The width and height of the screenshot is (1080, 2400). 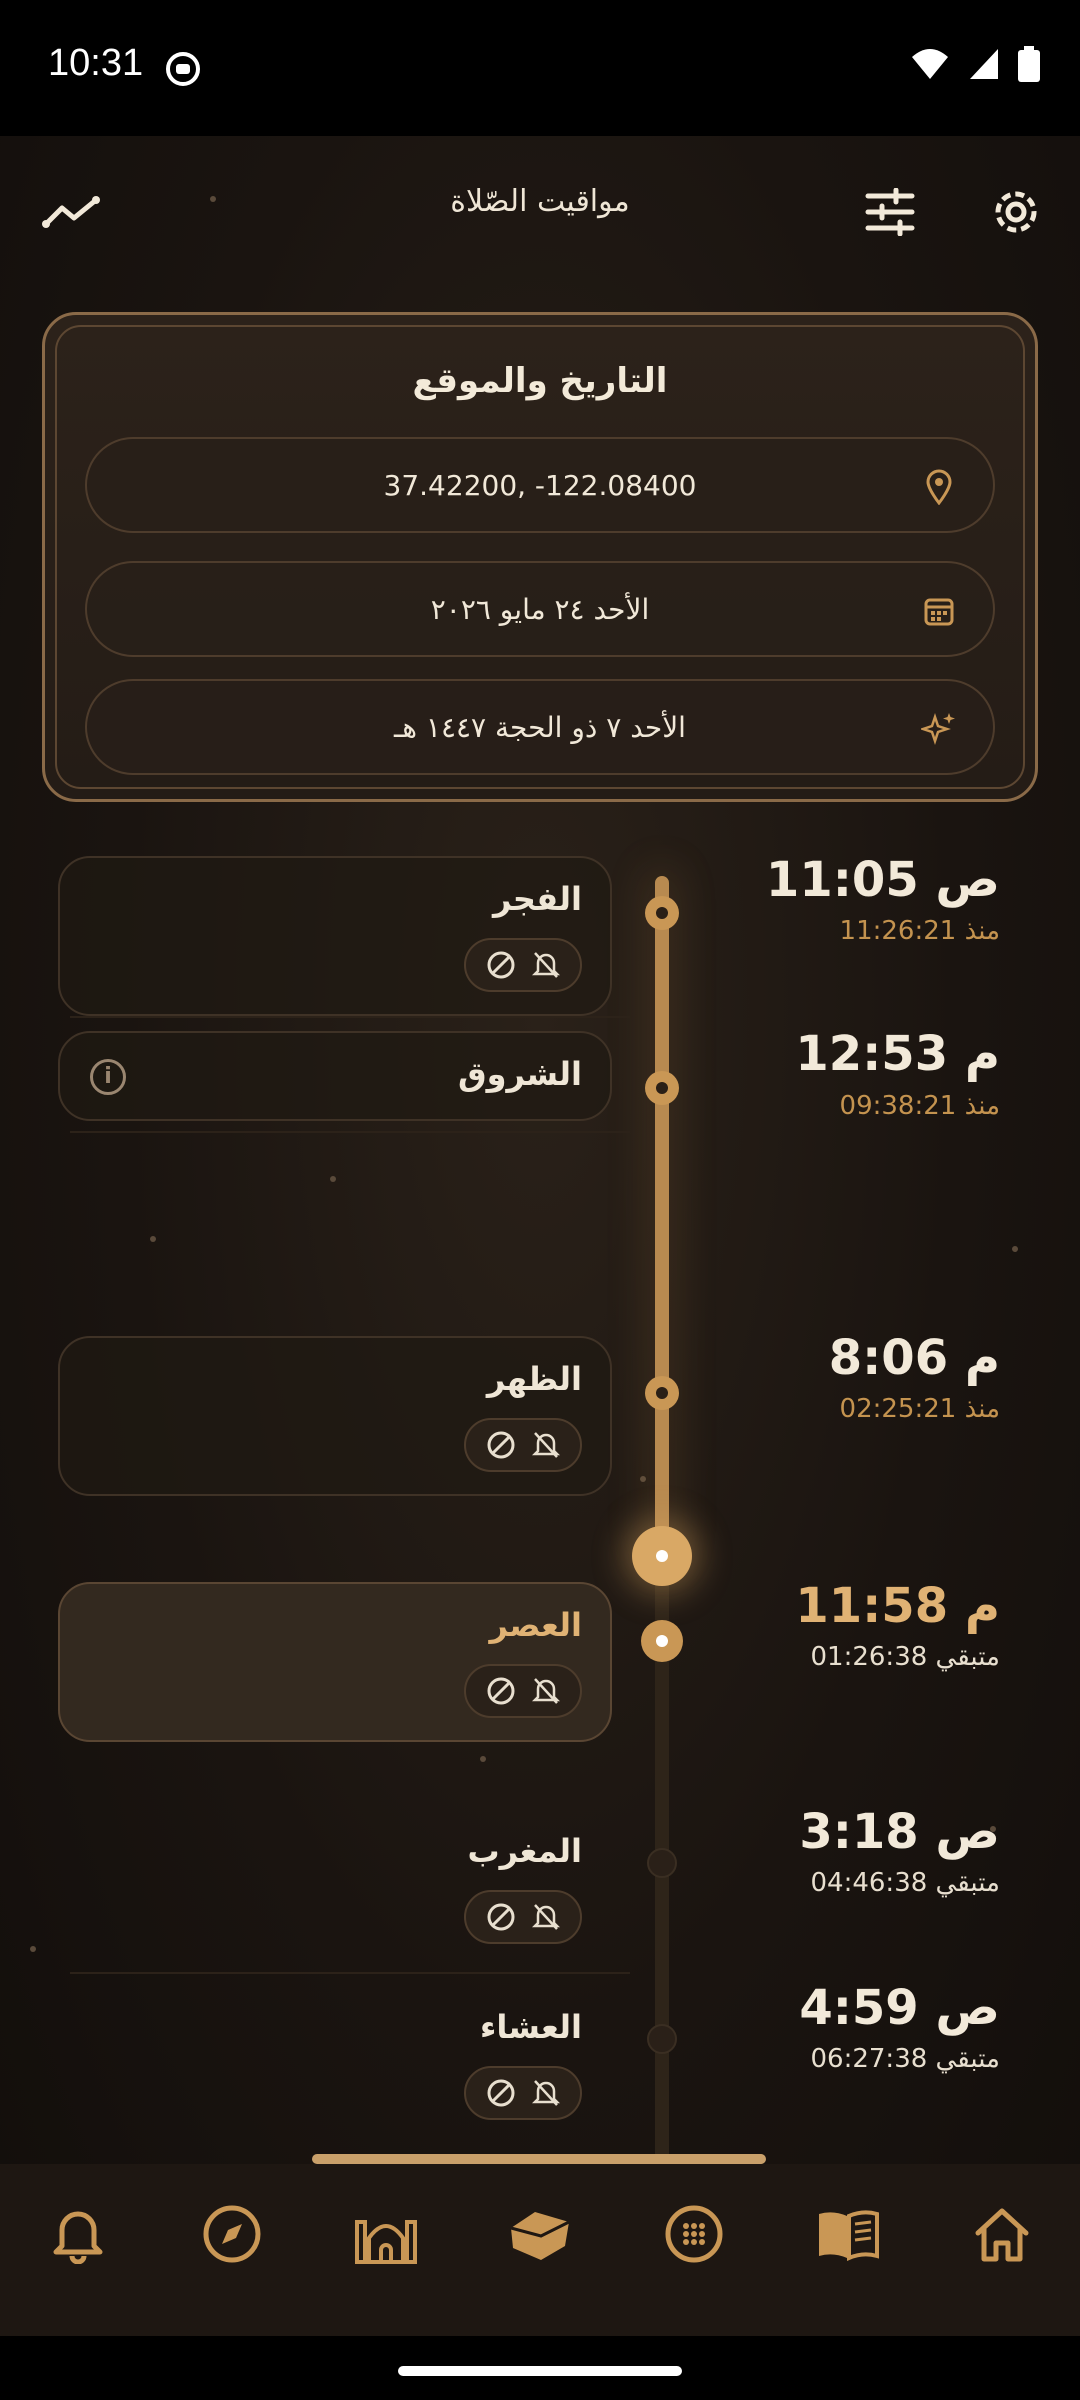 I want to click on sliders-icon, so click(x=890, y=212).